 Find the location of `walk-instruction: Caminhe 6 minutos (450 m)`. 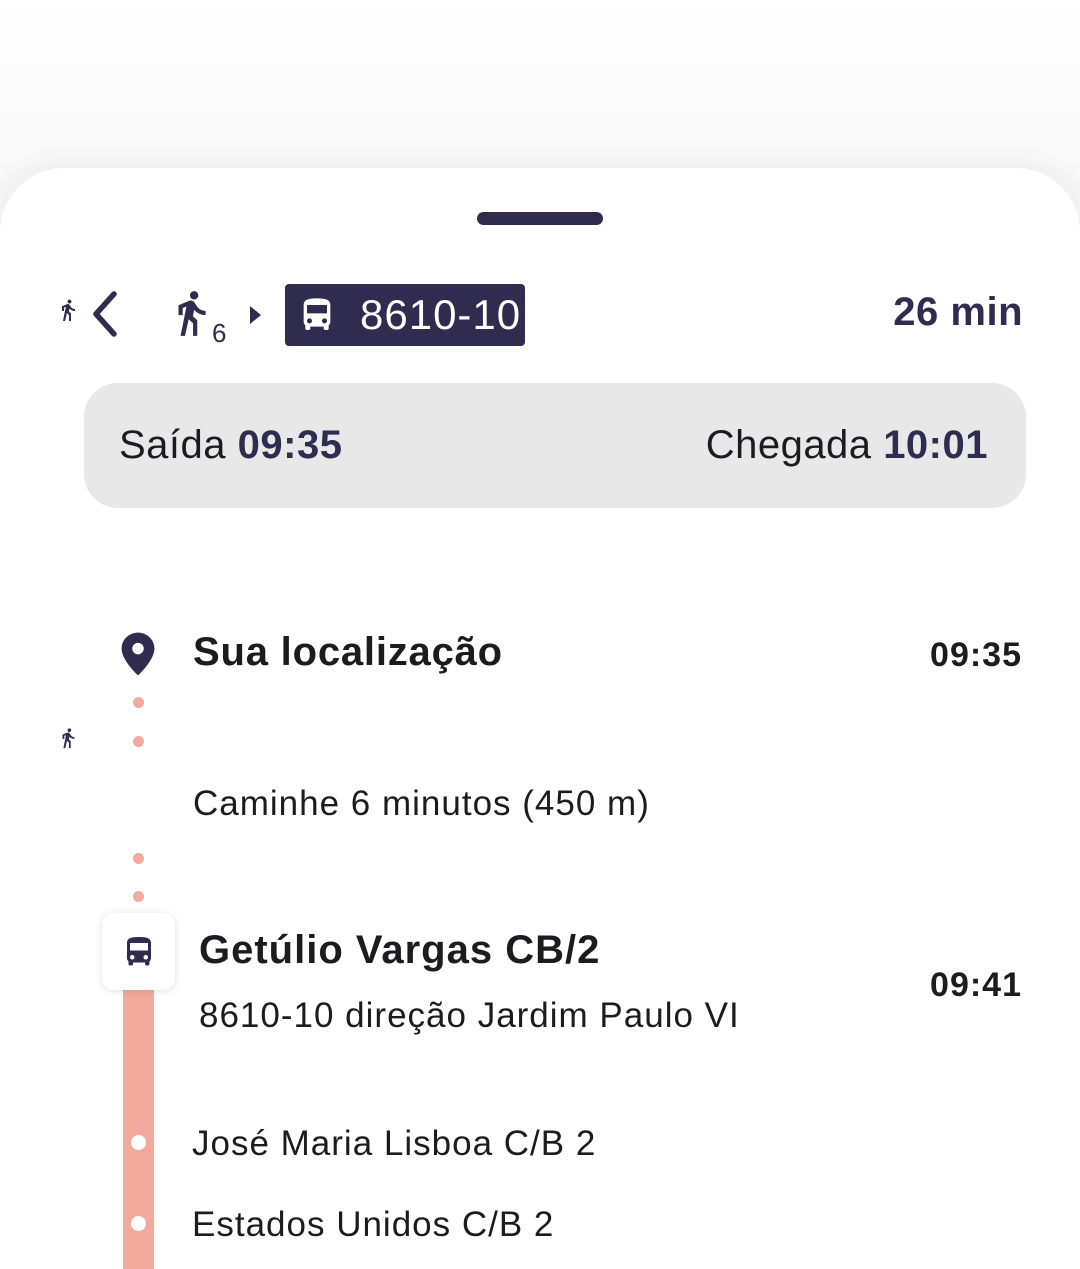

walk-instruction: Caminhe 6 minutos (450 m) is located at coordinates (421, 803).